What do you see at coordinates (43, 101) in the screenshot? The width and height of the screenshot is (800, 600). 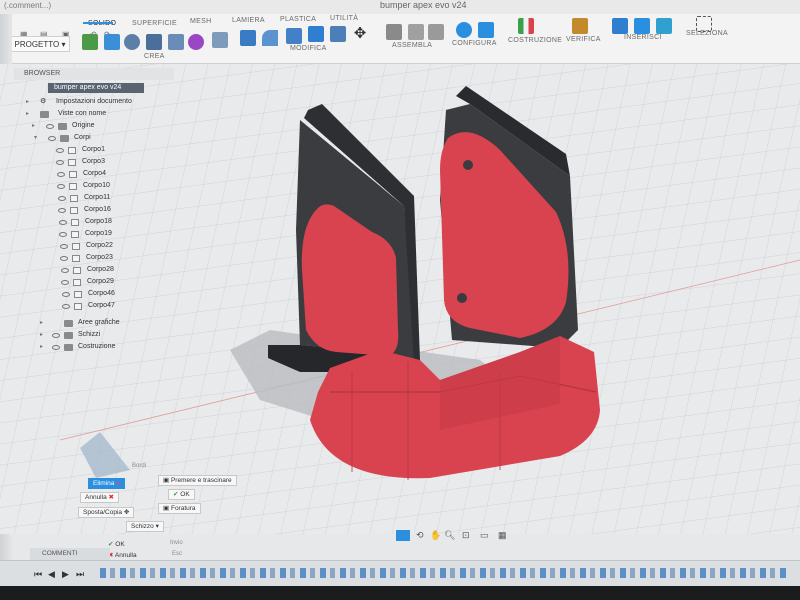 I see `gear-icon: ⚙` at bounding box center [43, 101].